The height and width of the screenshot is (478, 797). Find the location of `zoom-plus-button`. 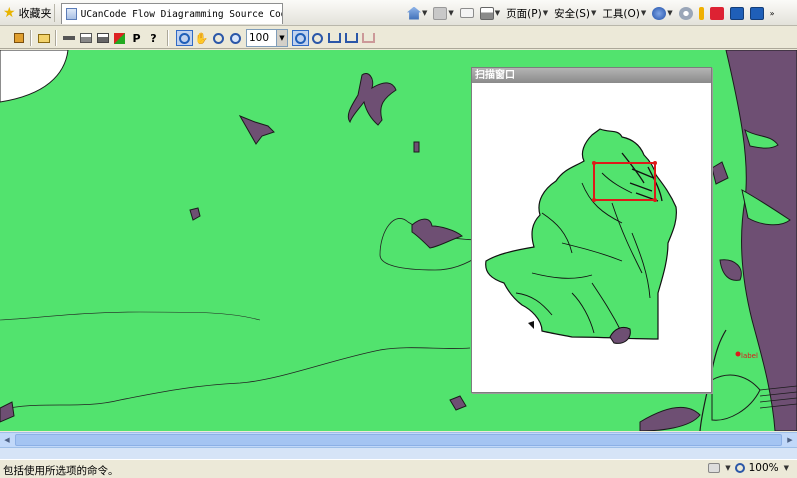

zoom-plus-button is located at coordinates (317, 38).